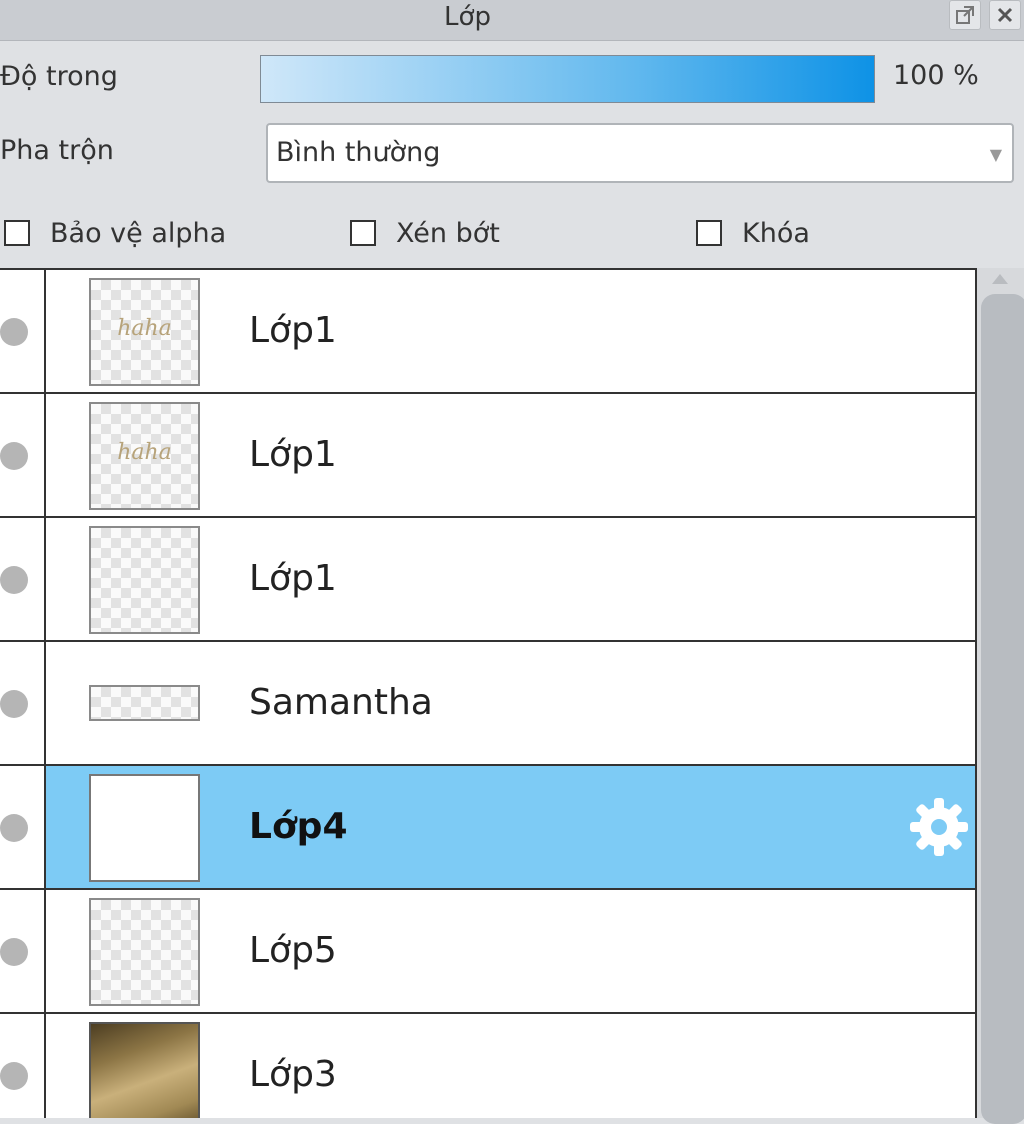 The height and width of the screenshot is (1124, 1024). What do you see at coordinates (567, 79) in the screenshot?
I see `opacity-slider` at bounding box center [567, 79].